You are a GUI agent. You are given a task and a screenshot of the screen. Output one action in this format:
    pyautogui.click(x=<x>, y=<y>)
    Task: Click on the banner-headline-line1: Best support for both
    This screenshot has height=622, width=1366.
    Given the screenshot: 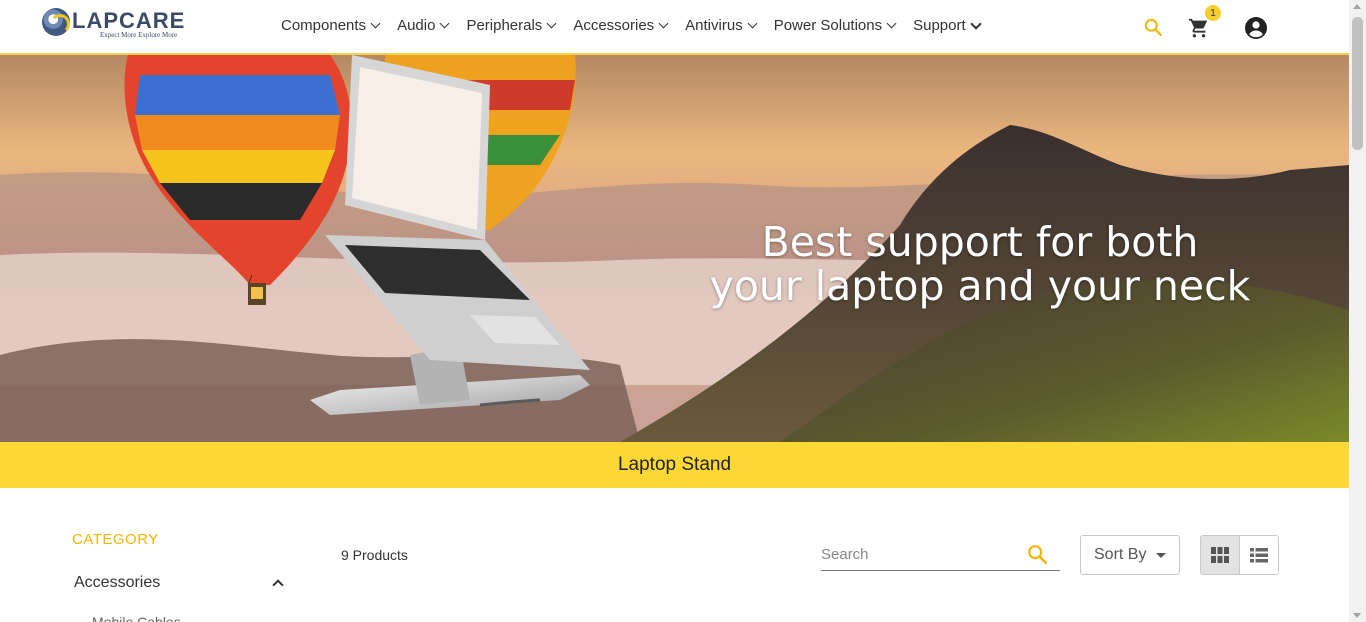 What is the action you would take?
    pyautogui.click(x=980, y=242)
    